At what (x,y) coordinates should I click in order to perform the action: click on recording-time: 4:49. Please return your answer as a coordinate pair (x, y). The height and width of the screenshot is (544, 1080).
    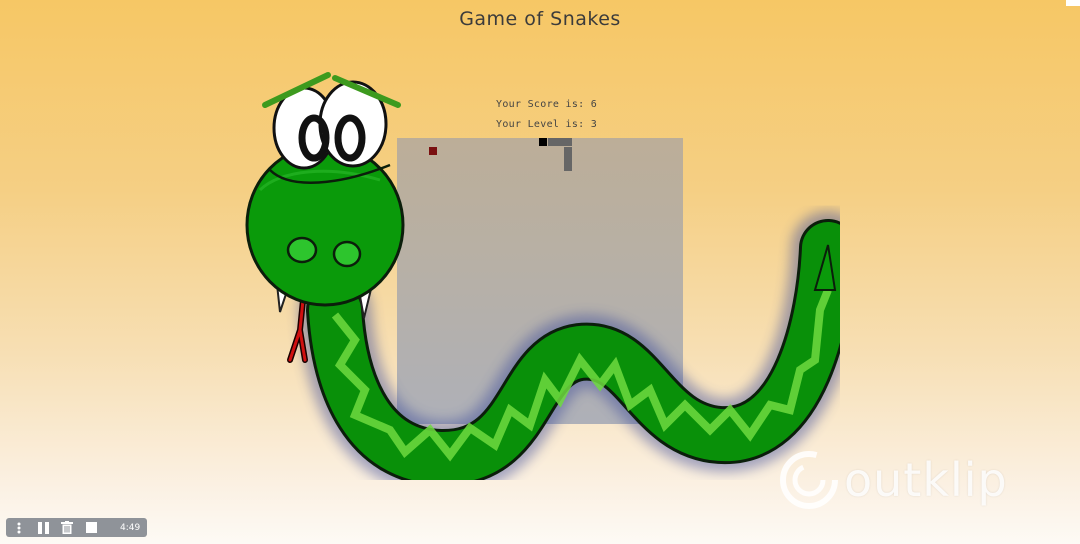
    Looking at the image, I should click on (130, 527).